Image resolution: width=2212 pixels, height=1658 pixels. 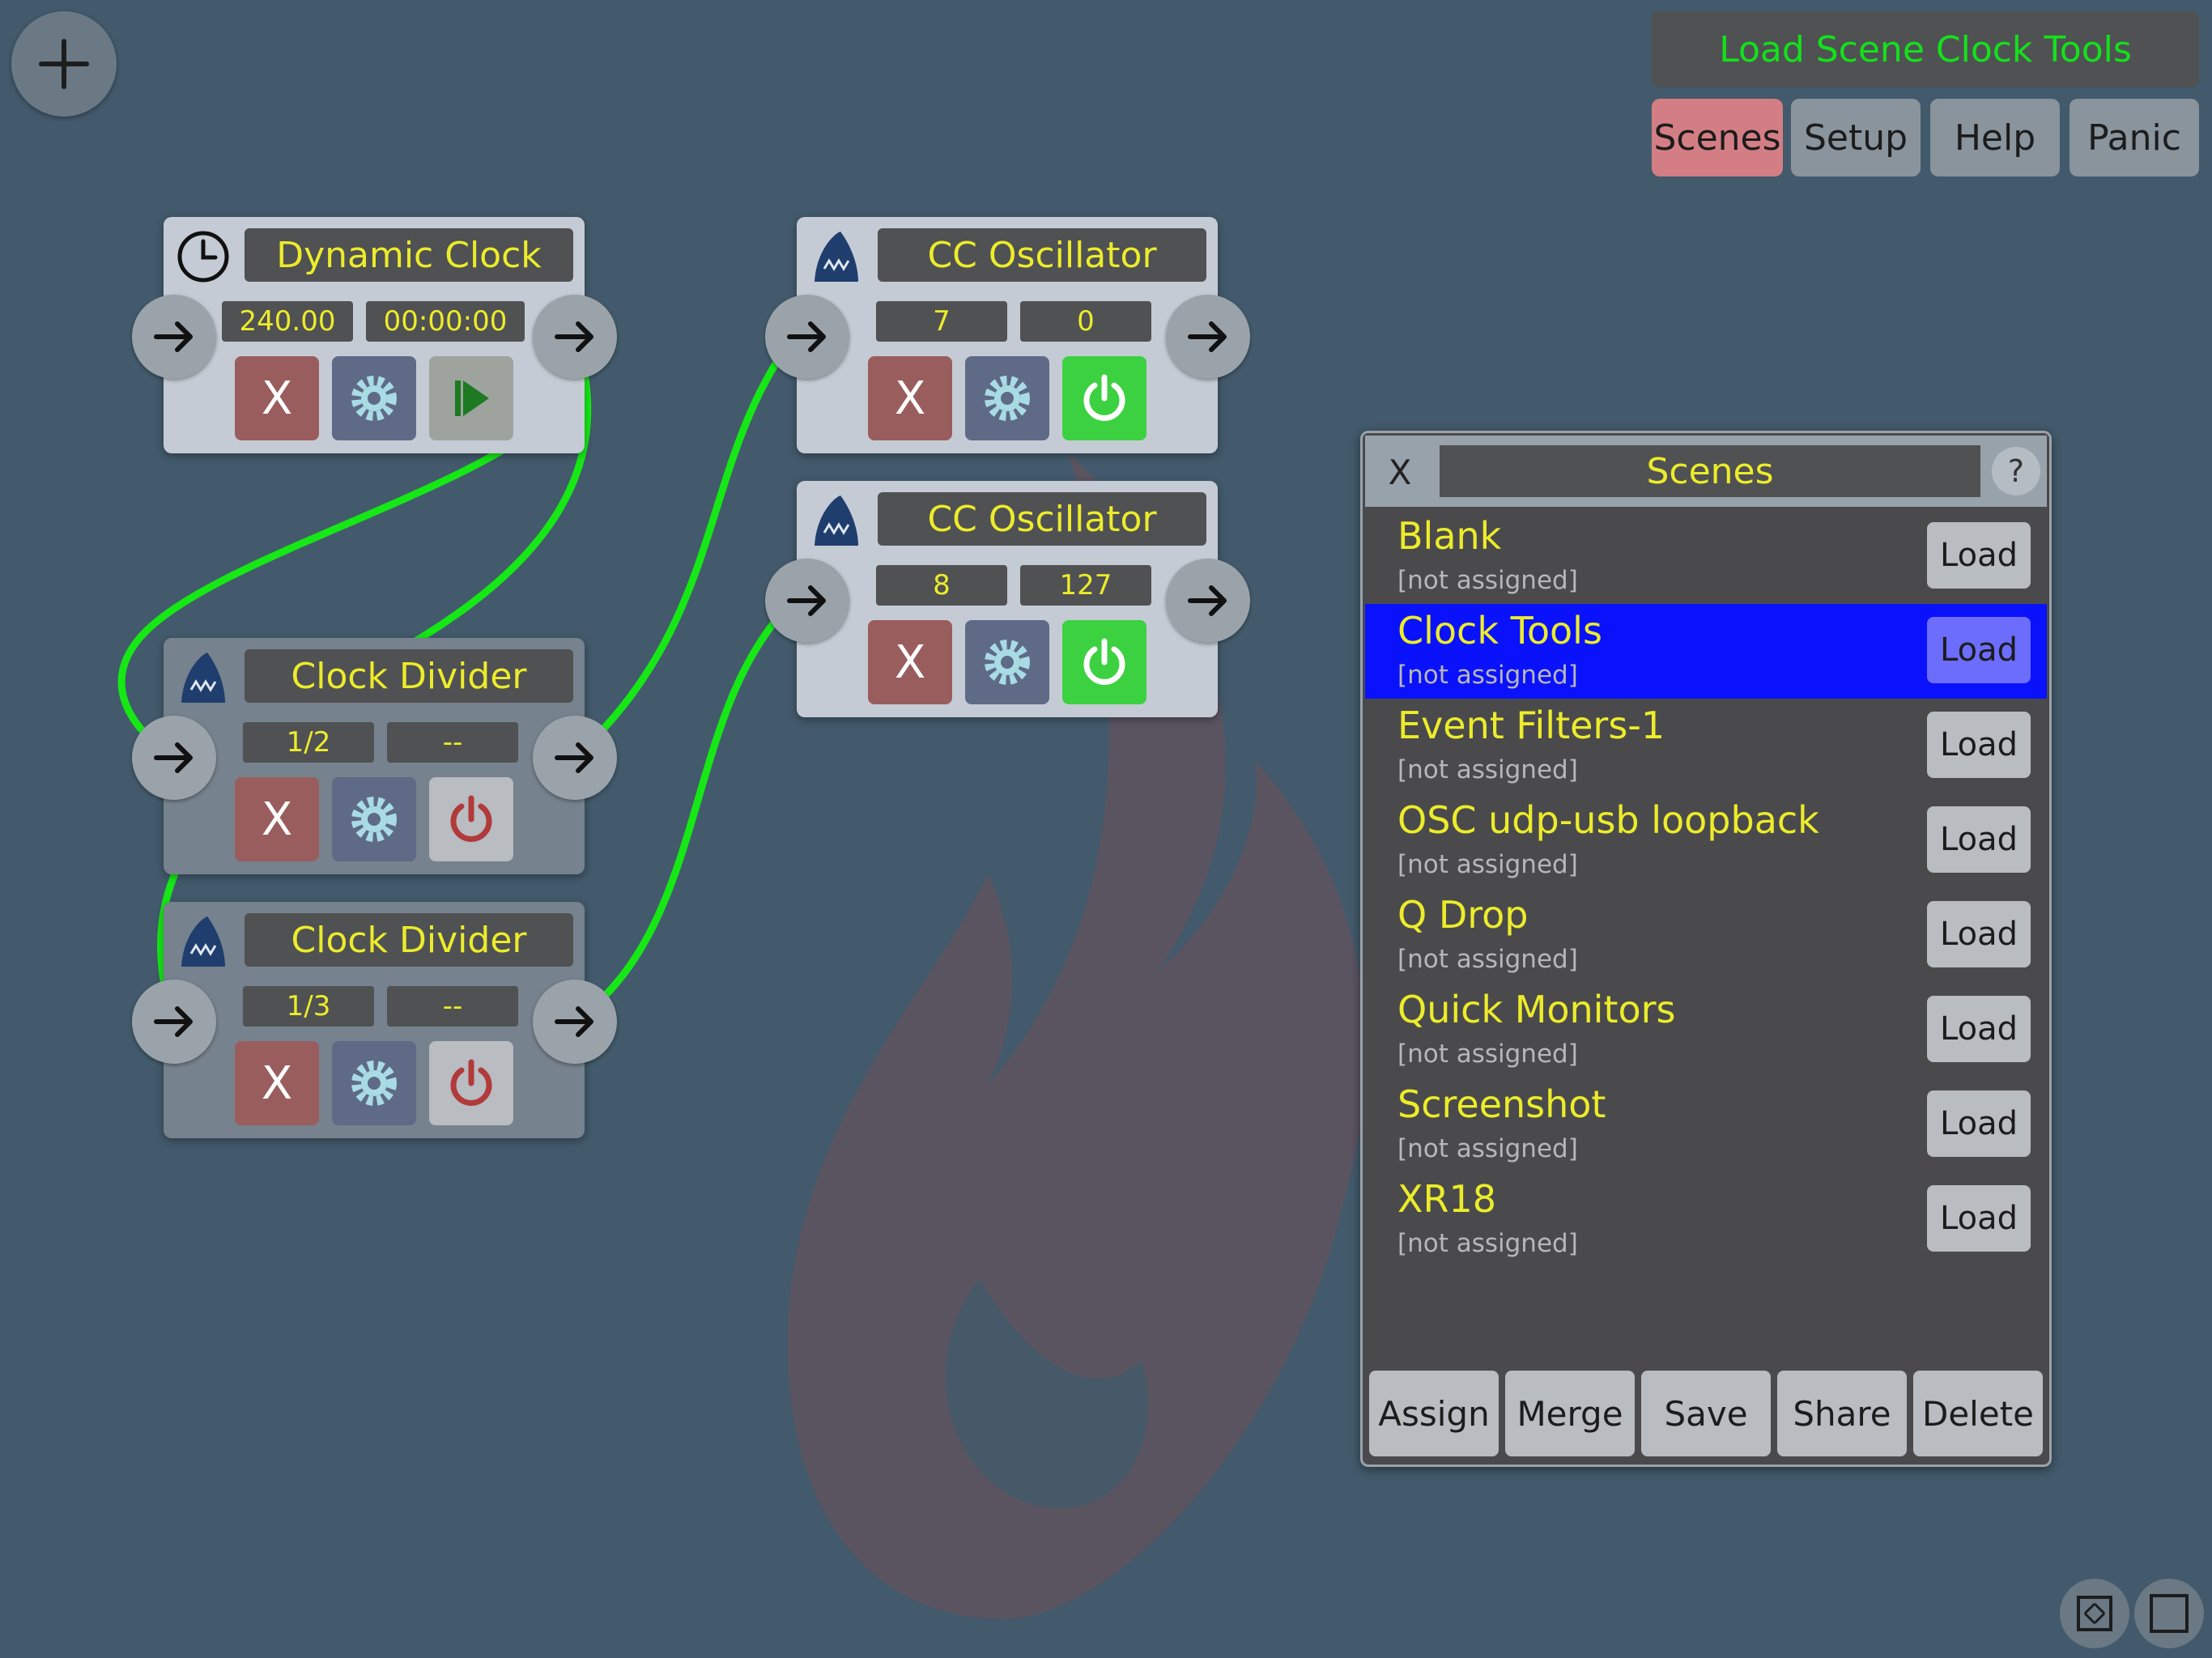 What do you see at coordinates (446, 321) in the screenshot?
I see `time-field: 00:00:00` at bounding box center [446, 321].